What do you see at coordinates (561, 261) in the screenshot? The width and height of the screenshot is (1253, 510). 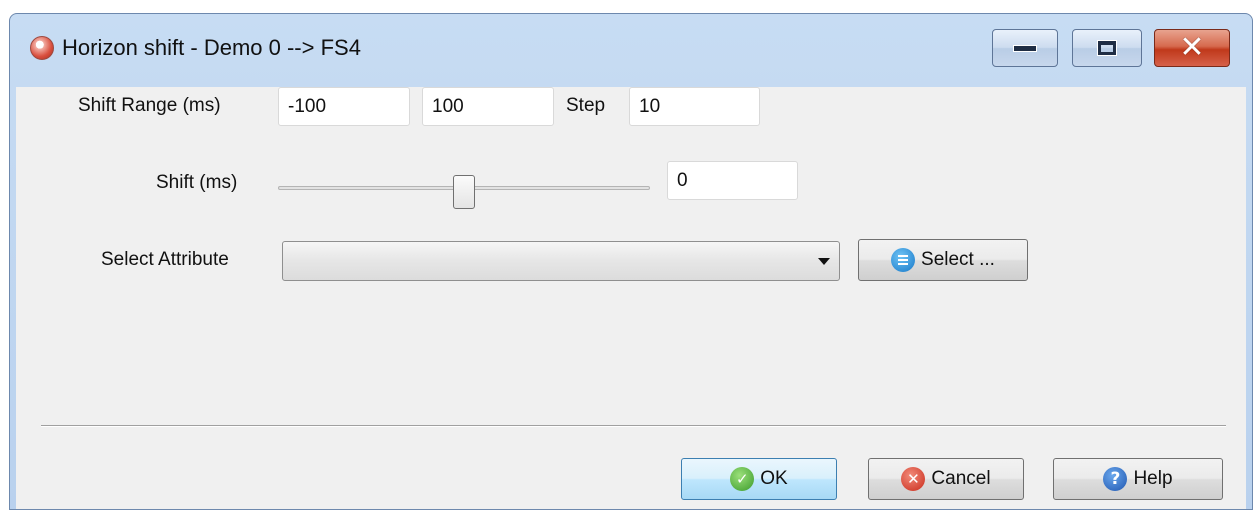 I see `attribute-dropdown` at bounding box center [561, 261].